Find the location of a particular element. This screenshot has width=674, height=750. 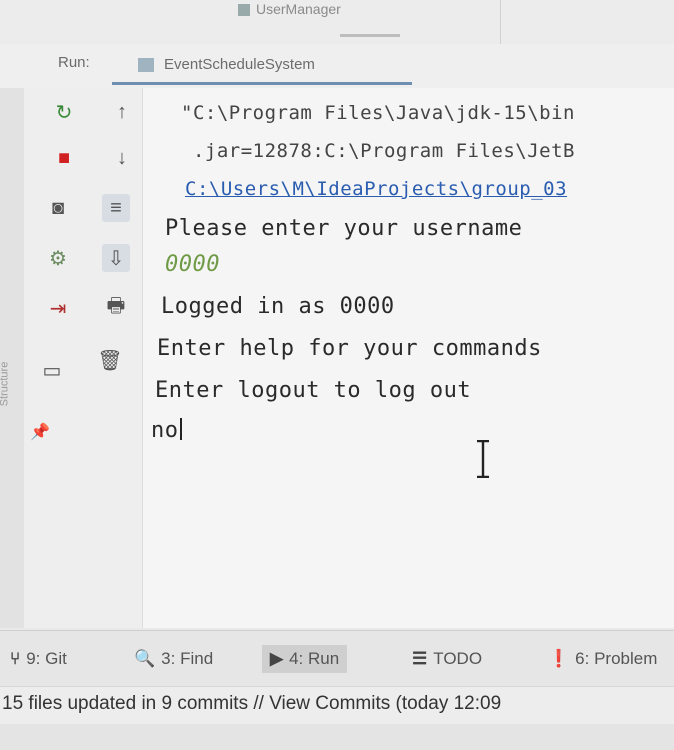

layout-icon: ▭ is located at coordinates (52, 370).